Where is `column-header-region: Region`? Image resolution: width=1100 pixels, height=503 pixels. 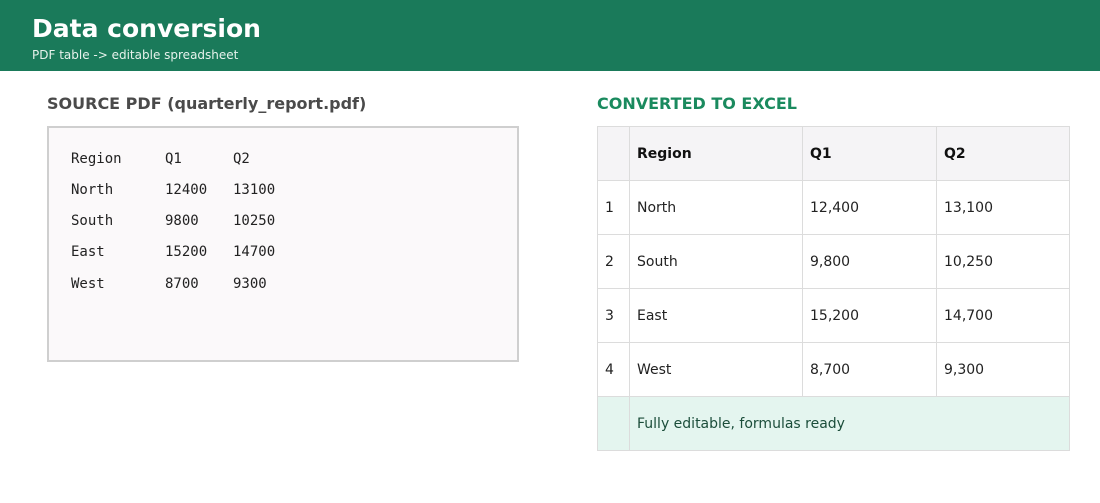 column-header-region: Region is located at coordinates (716, 153).